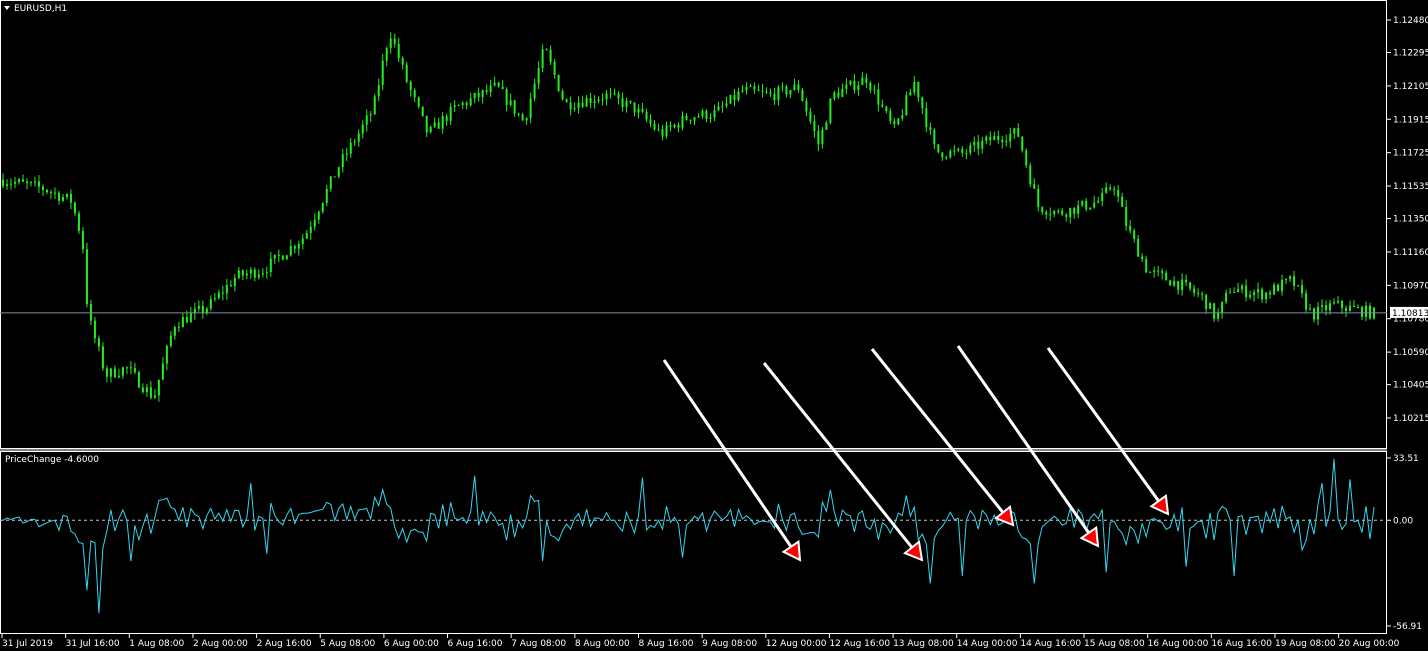 Image resolution: width=1428 pixels, height=651 pixels. I want to click on time-tick-label: 2 Aug 00:00, so click(220, 644).